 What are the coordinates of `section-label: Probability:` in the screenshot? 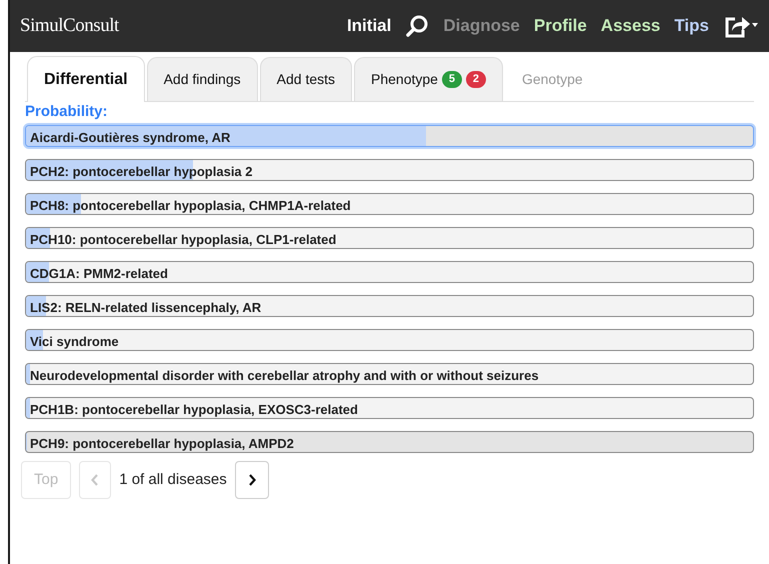 It's located at (67, 112).